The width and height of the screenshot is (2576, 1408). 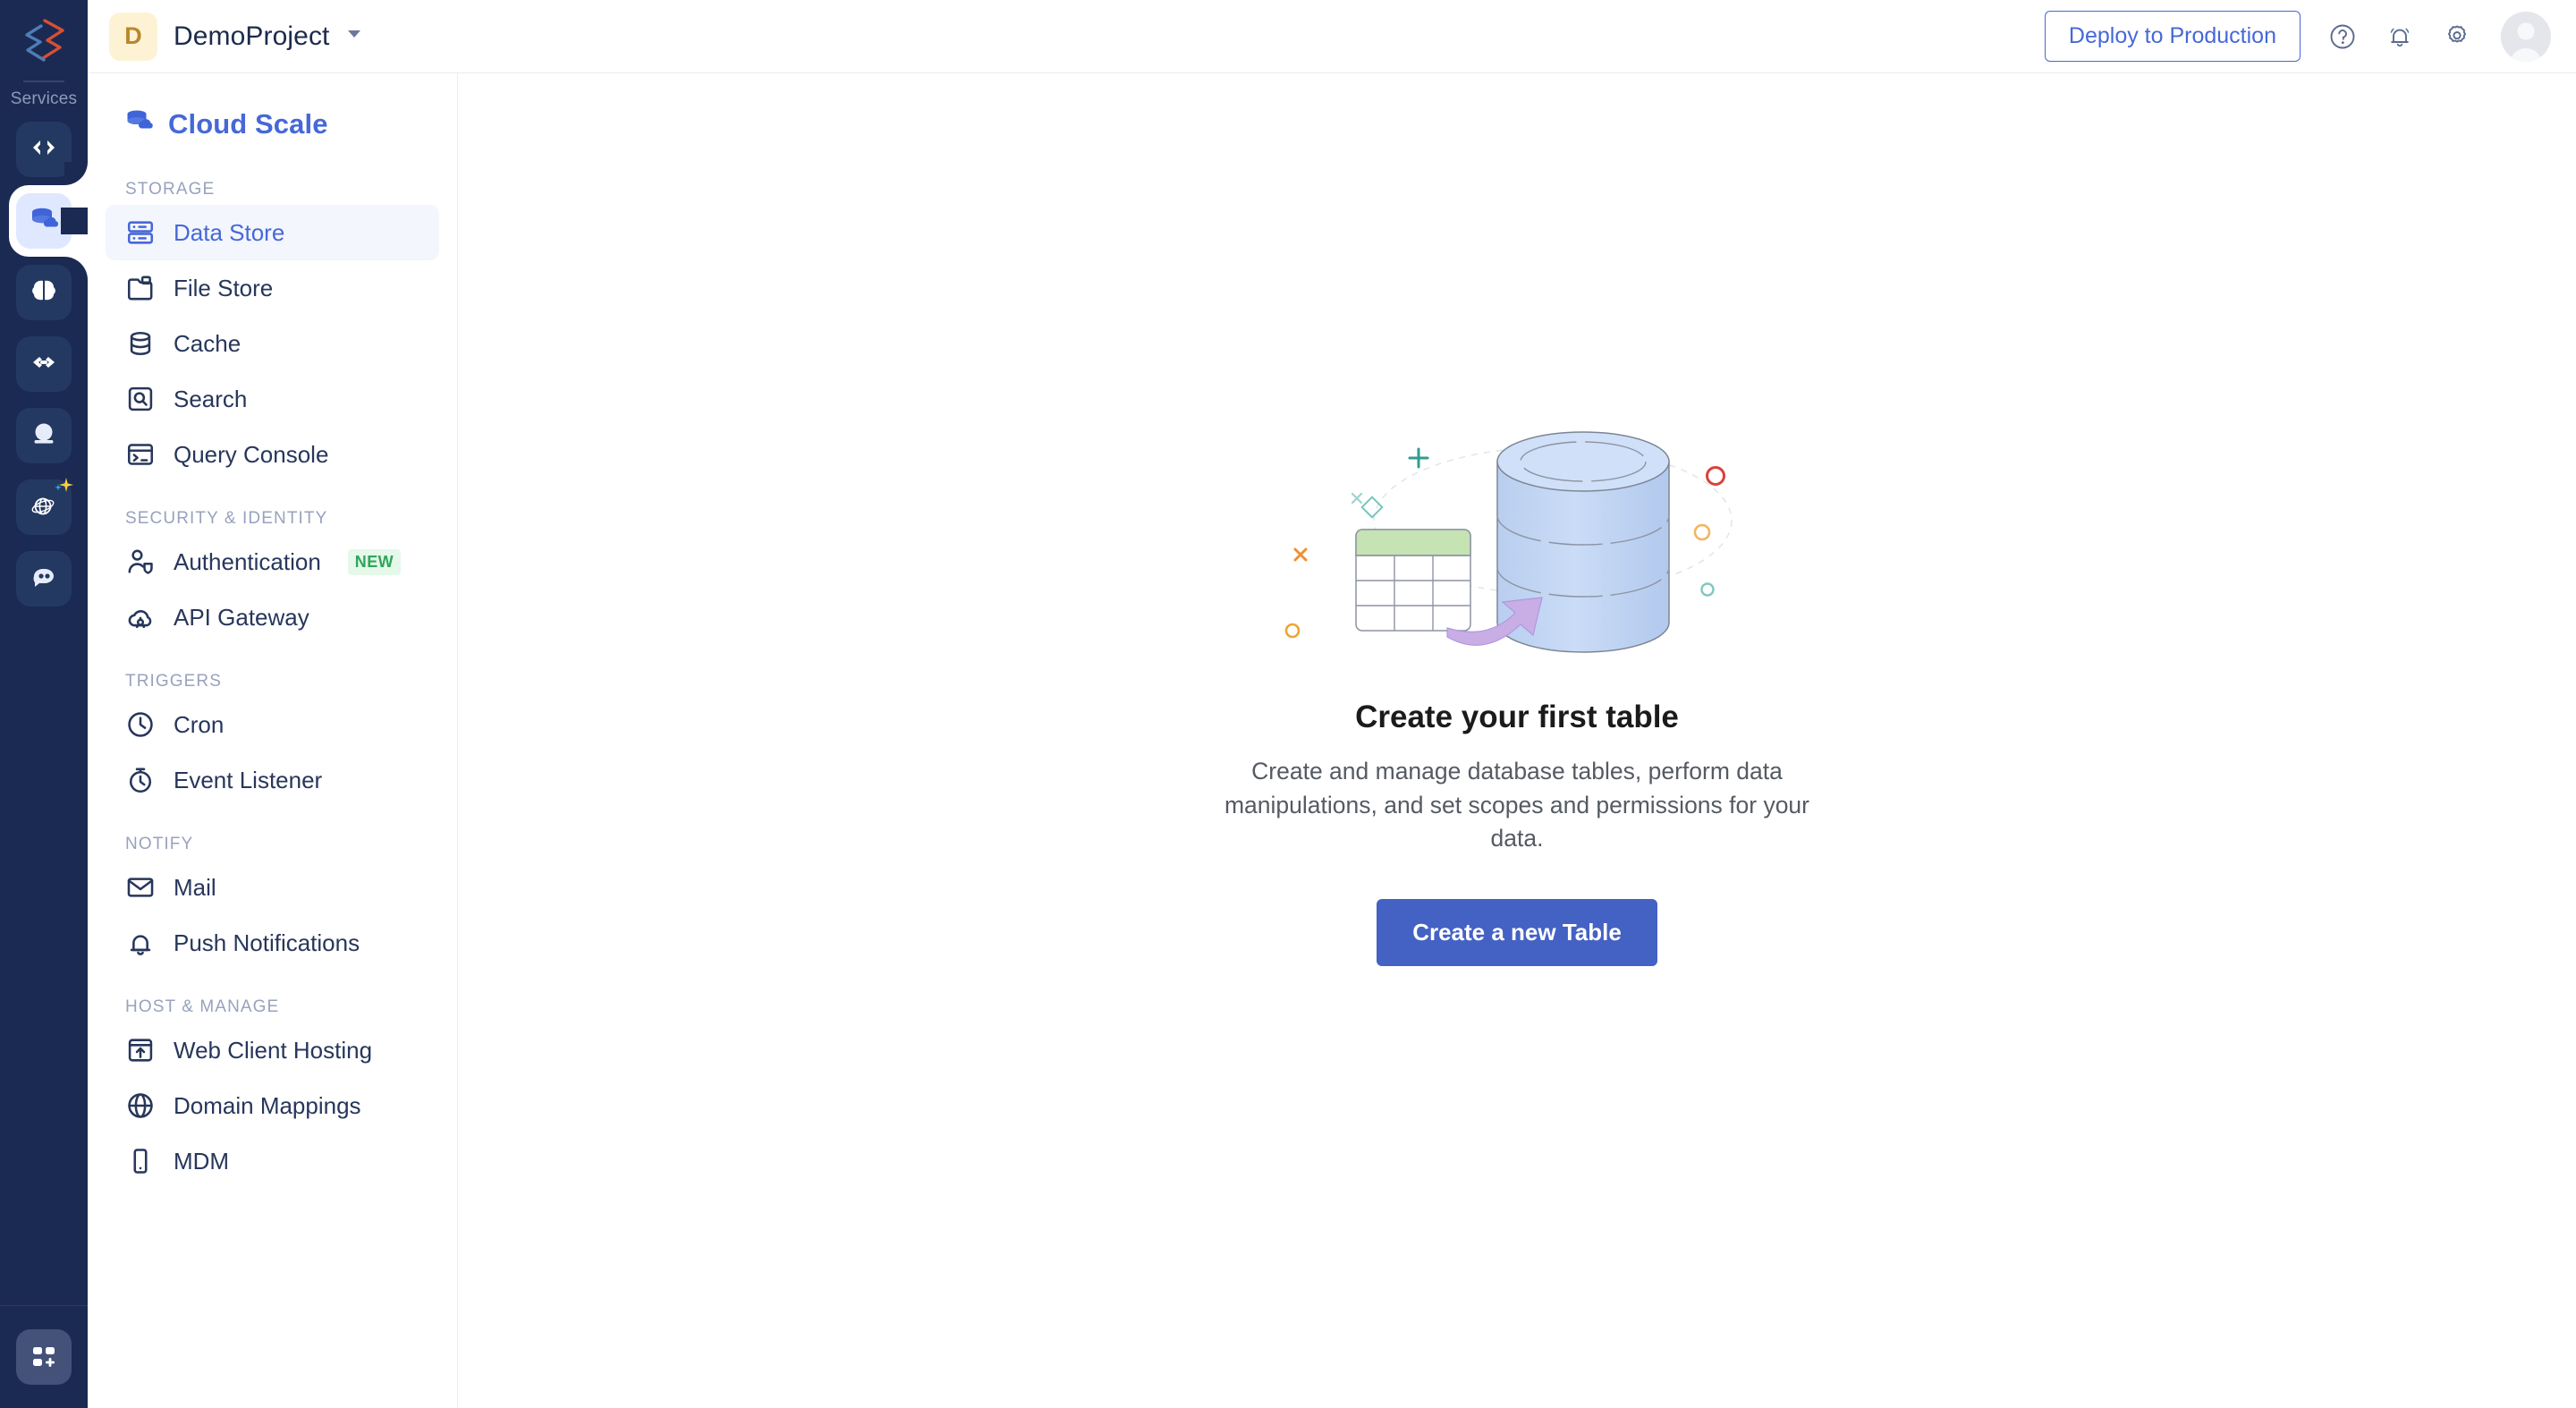 I want to click on sidebar-item-label: Query Console, so click(x=251, y=454).